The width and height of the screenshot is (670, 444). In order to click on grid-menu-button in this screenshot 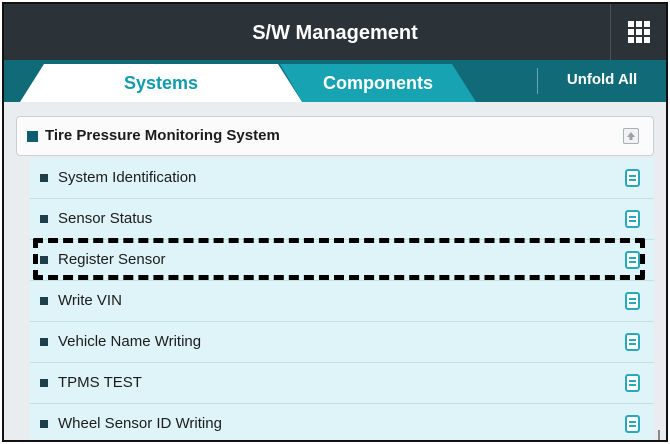, I will do `click(638, 32)`.